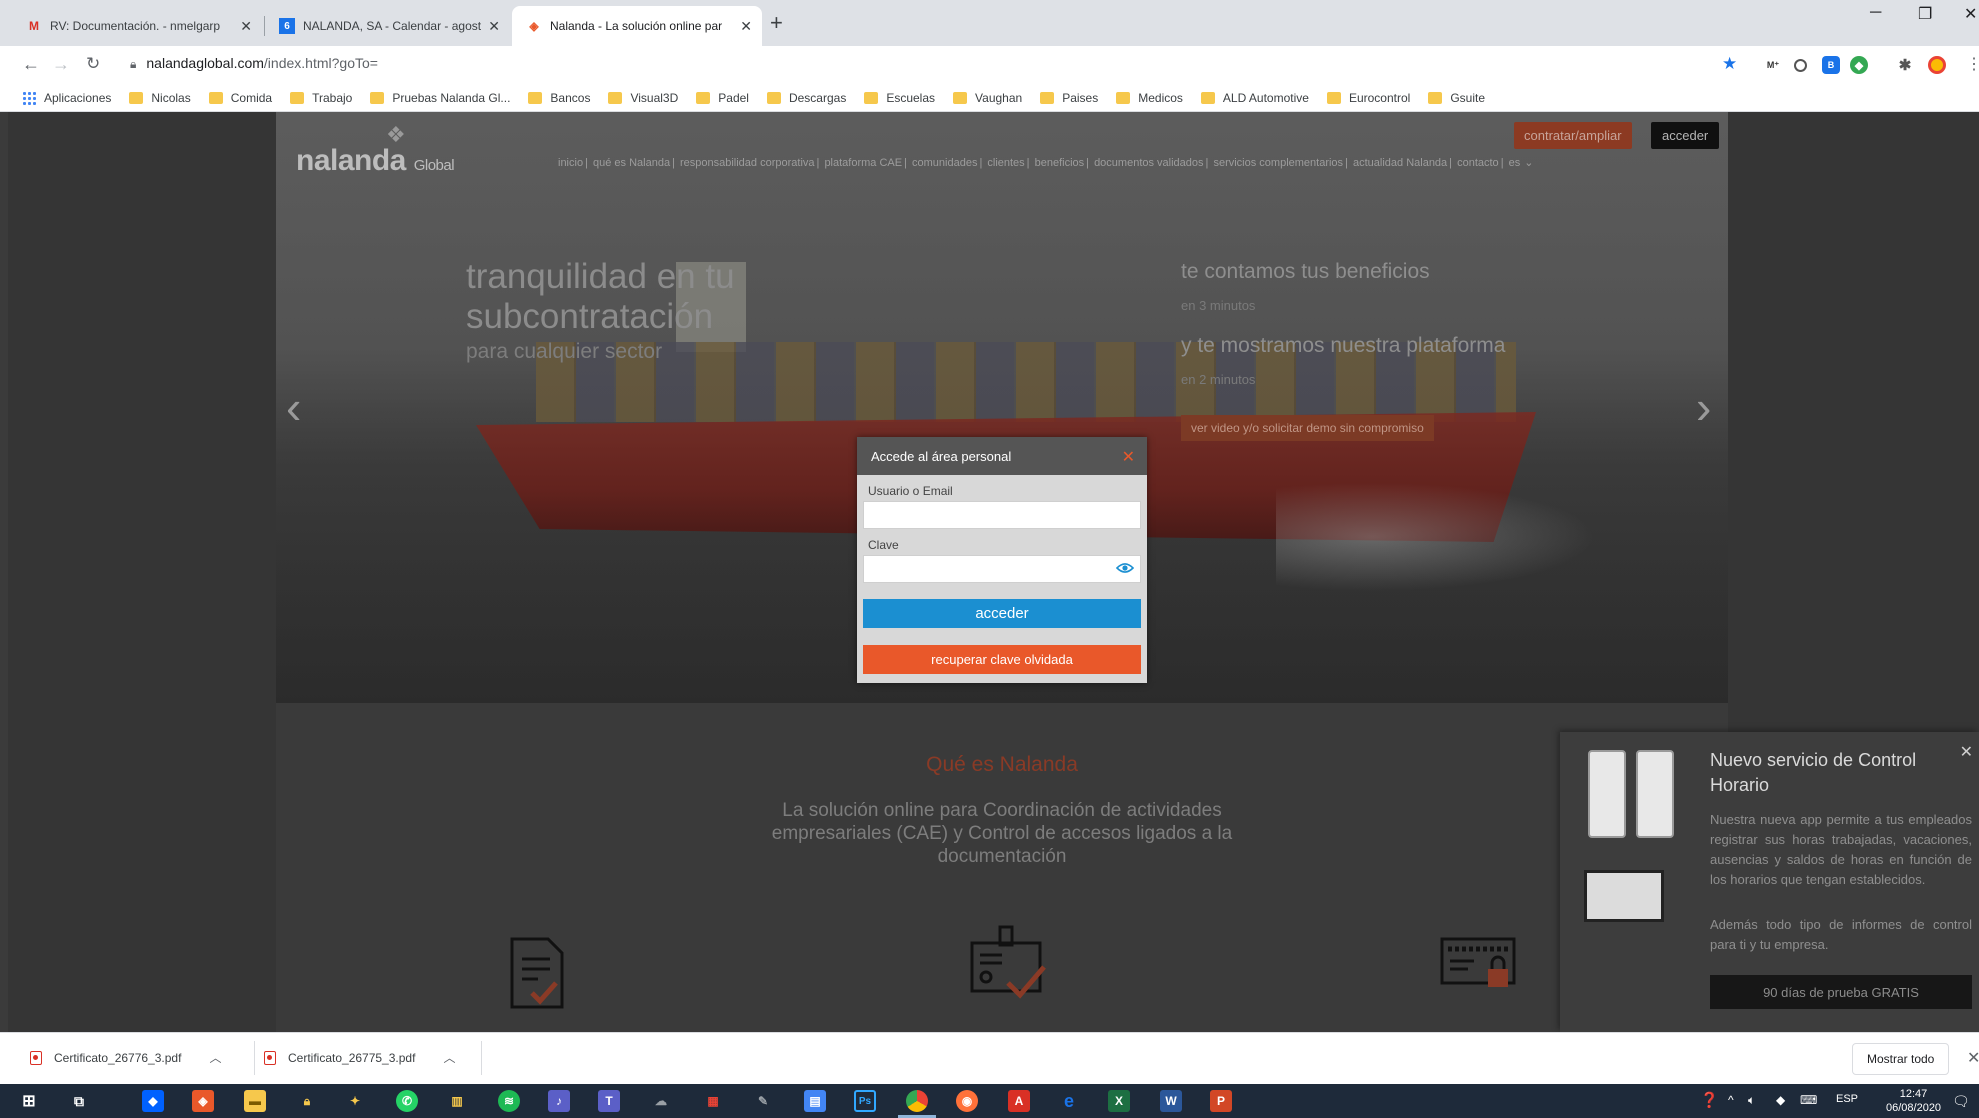 This screenshot has height=1118, width=1979. I want to click on profile-avatar, so click(1937, 65).